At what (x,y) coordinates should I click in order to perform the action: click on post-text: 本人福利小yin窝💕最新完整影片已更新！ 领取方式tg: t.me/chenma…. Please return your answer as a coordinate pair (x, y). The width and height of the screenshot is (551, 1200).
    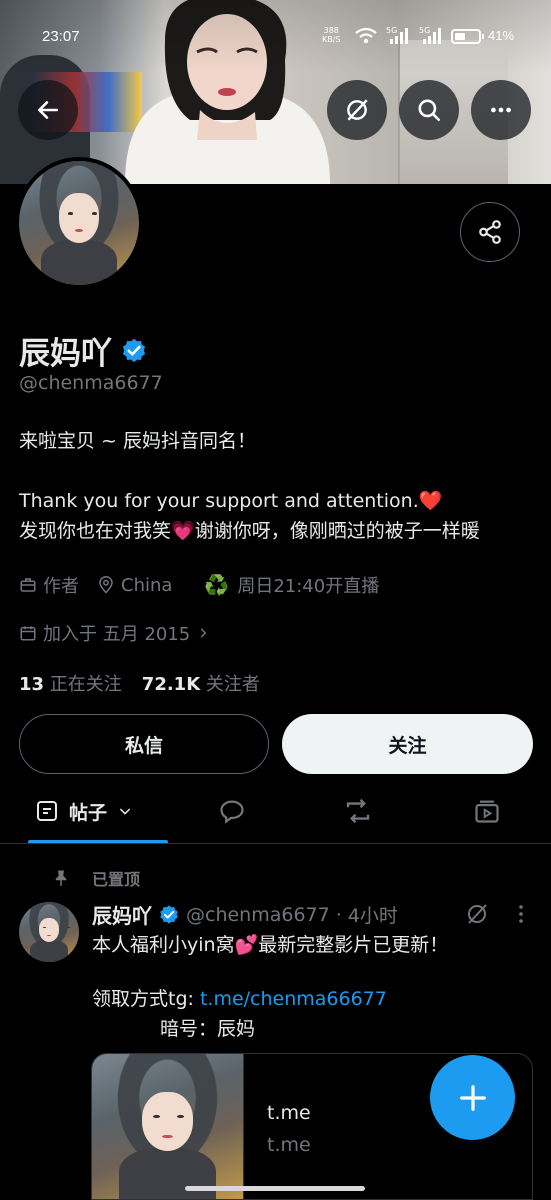
    Looking at the image, I should click on (312, 987).